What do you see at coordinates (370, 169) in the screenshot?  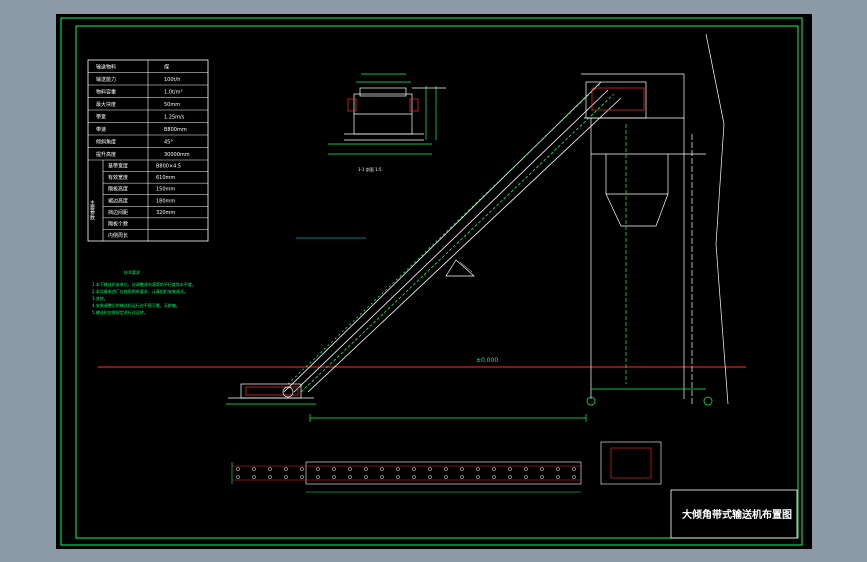 I see `section-label: 1-1 剖面 1:5` at bounding box center [370, 169].